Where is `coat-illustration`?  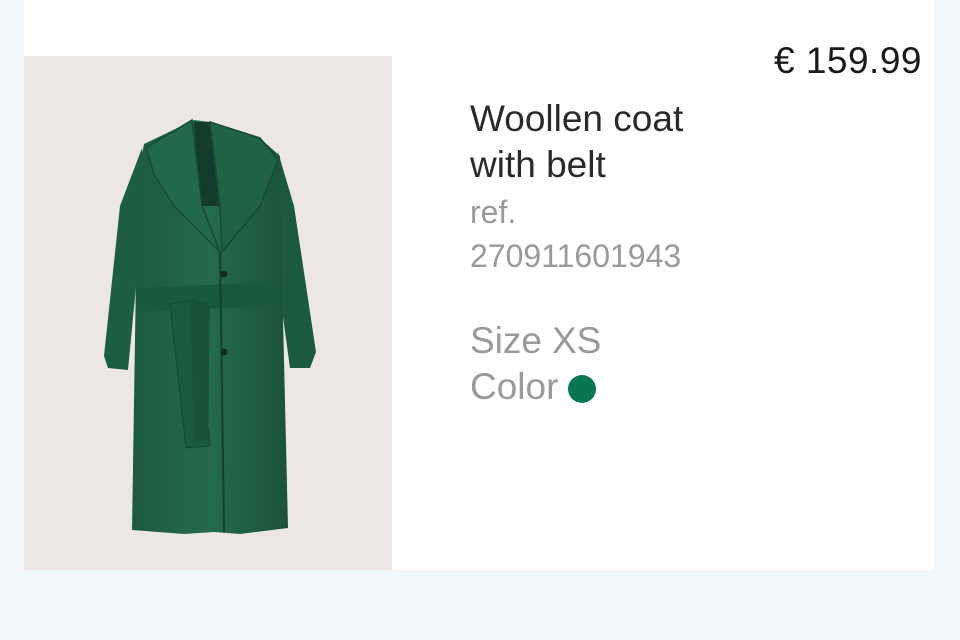
coat-illustration is located at coordinates (210, 326).